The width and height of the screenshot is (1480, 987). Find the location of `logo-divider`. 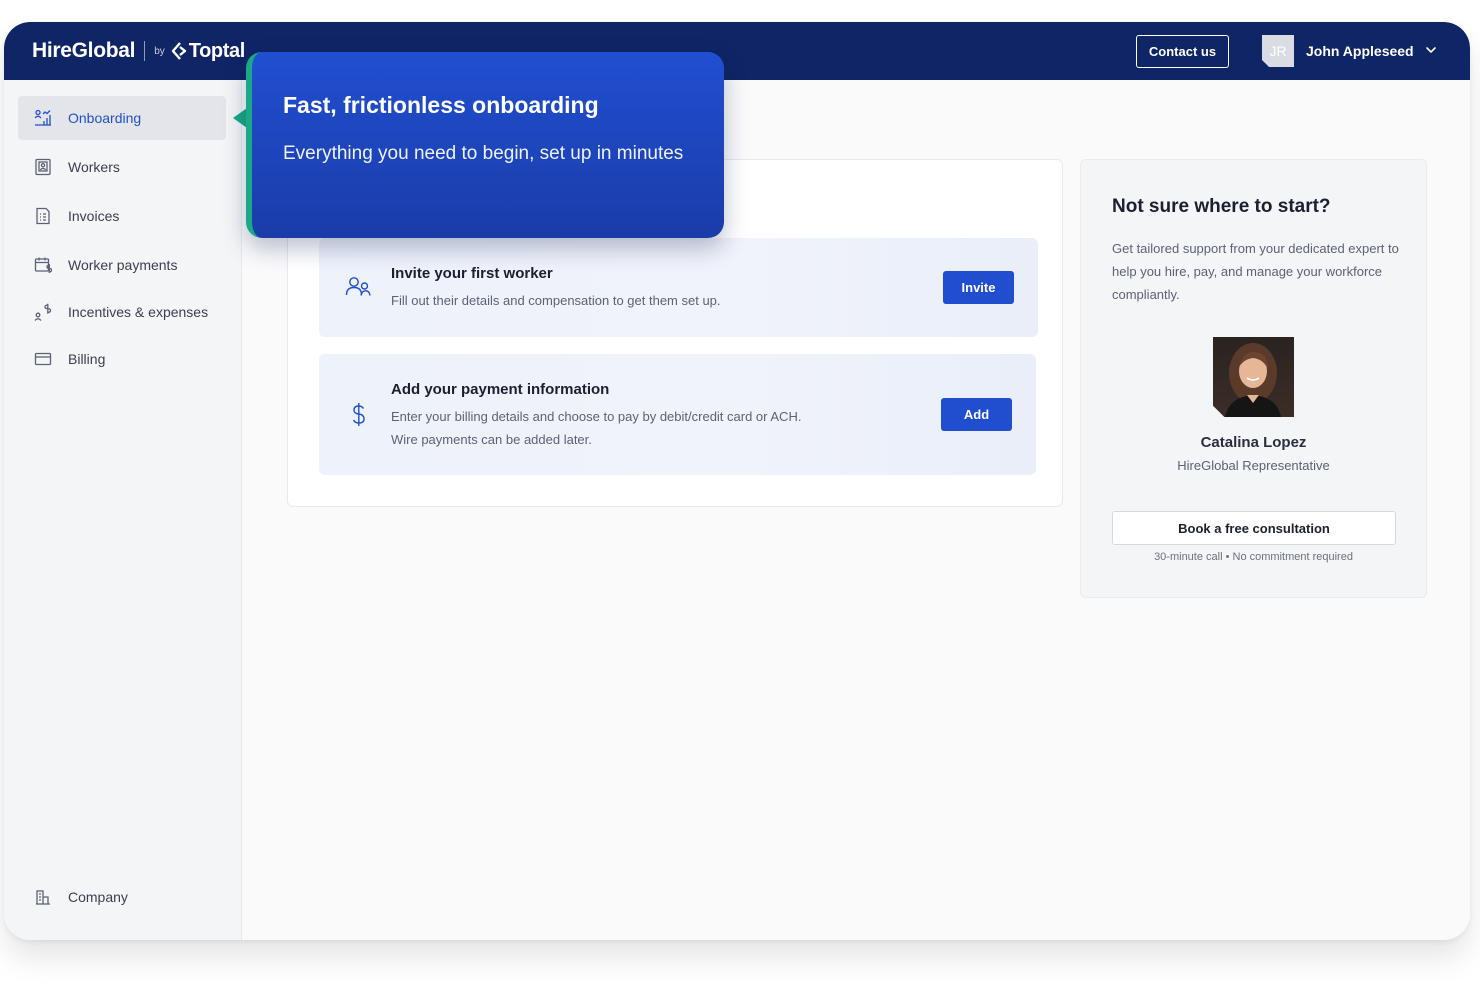

logo-divider is located at coordinates (145, 51).